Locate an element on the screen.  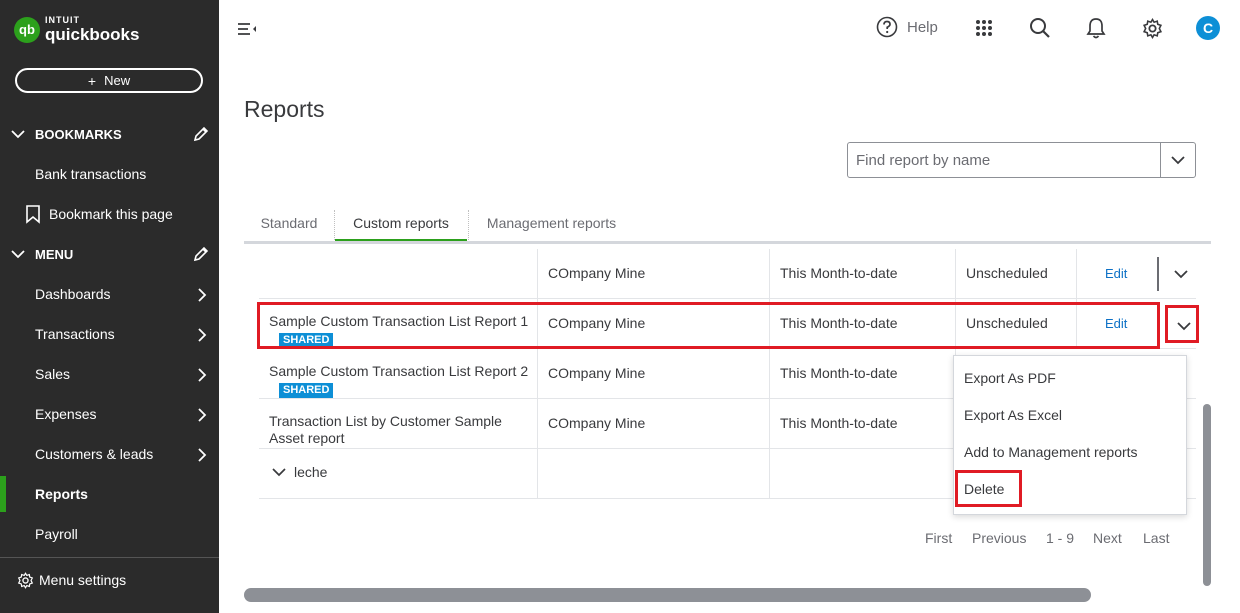
tab-label: Custom reports is located at coordinates (401, 222).